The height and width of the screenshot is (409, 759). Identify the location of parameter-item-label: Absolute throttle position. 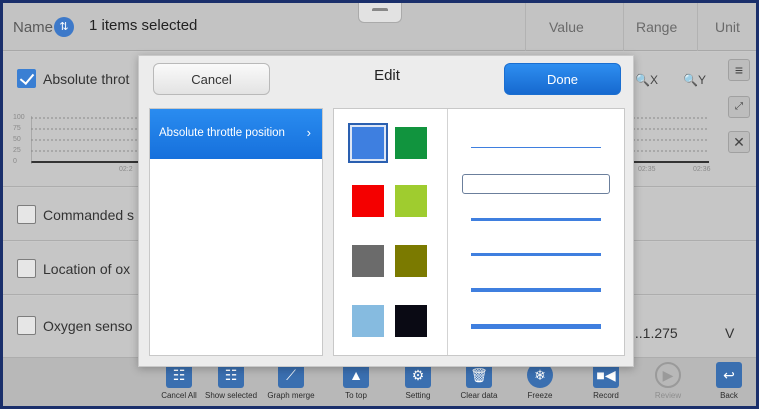
(222, 133).